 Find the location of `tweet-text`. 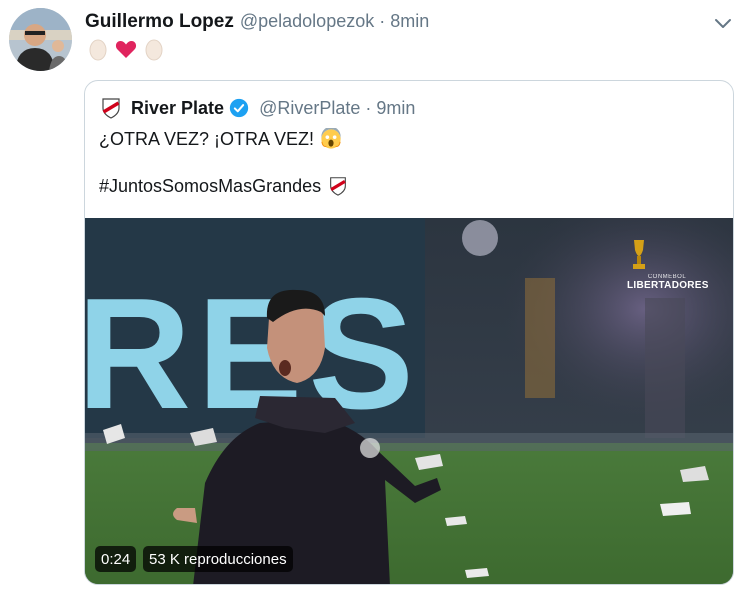

tweet-text is located at coordinates (126, 49).